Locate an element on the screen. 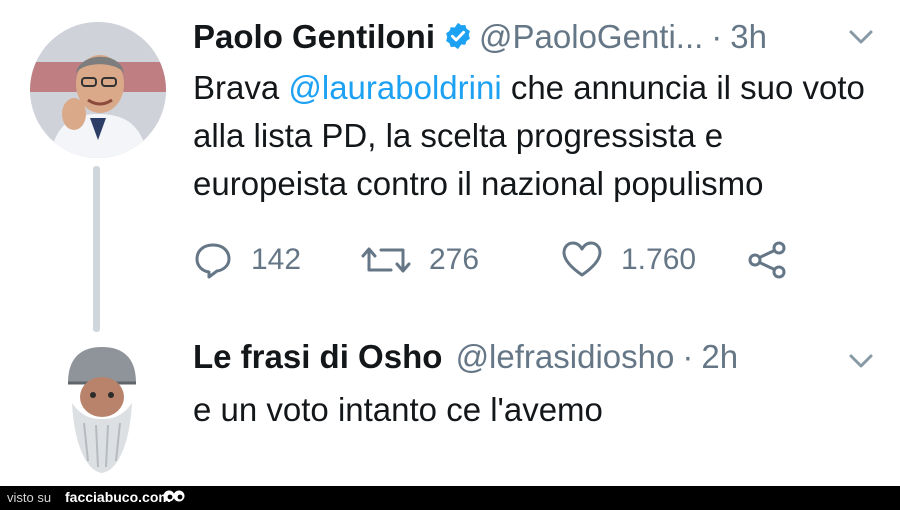 This screenshot has height=510, width=900. reply-button: 142 is located at coordinates (247, 260).